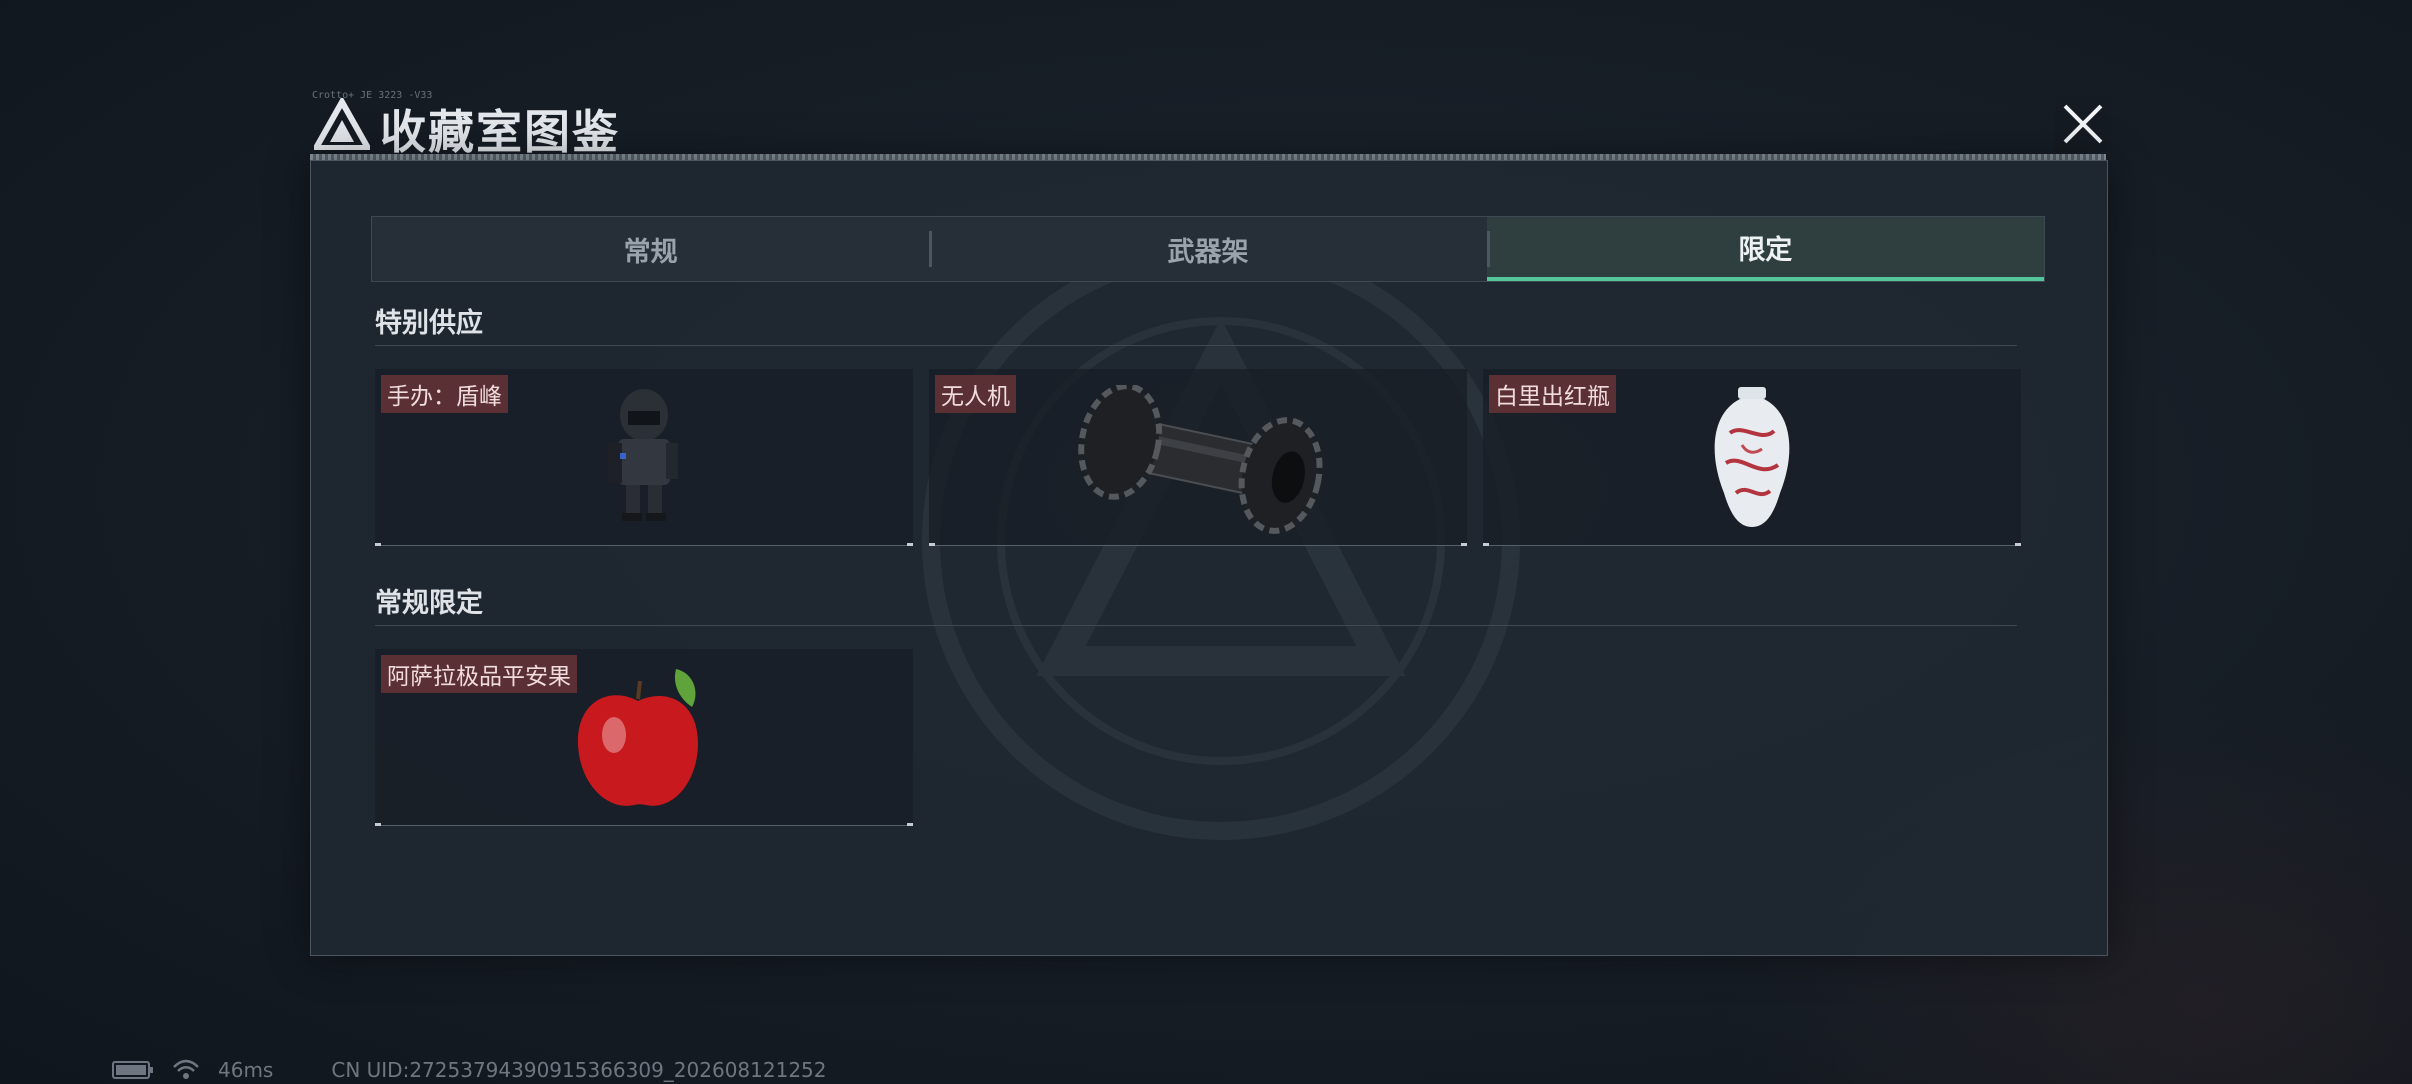  What do you see at coordinates (1765, 249) in the screenshot?
I see `tab-limited: 限定` at bounding box center [1765, 249].